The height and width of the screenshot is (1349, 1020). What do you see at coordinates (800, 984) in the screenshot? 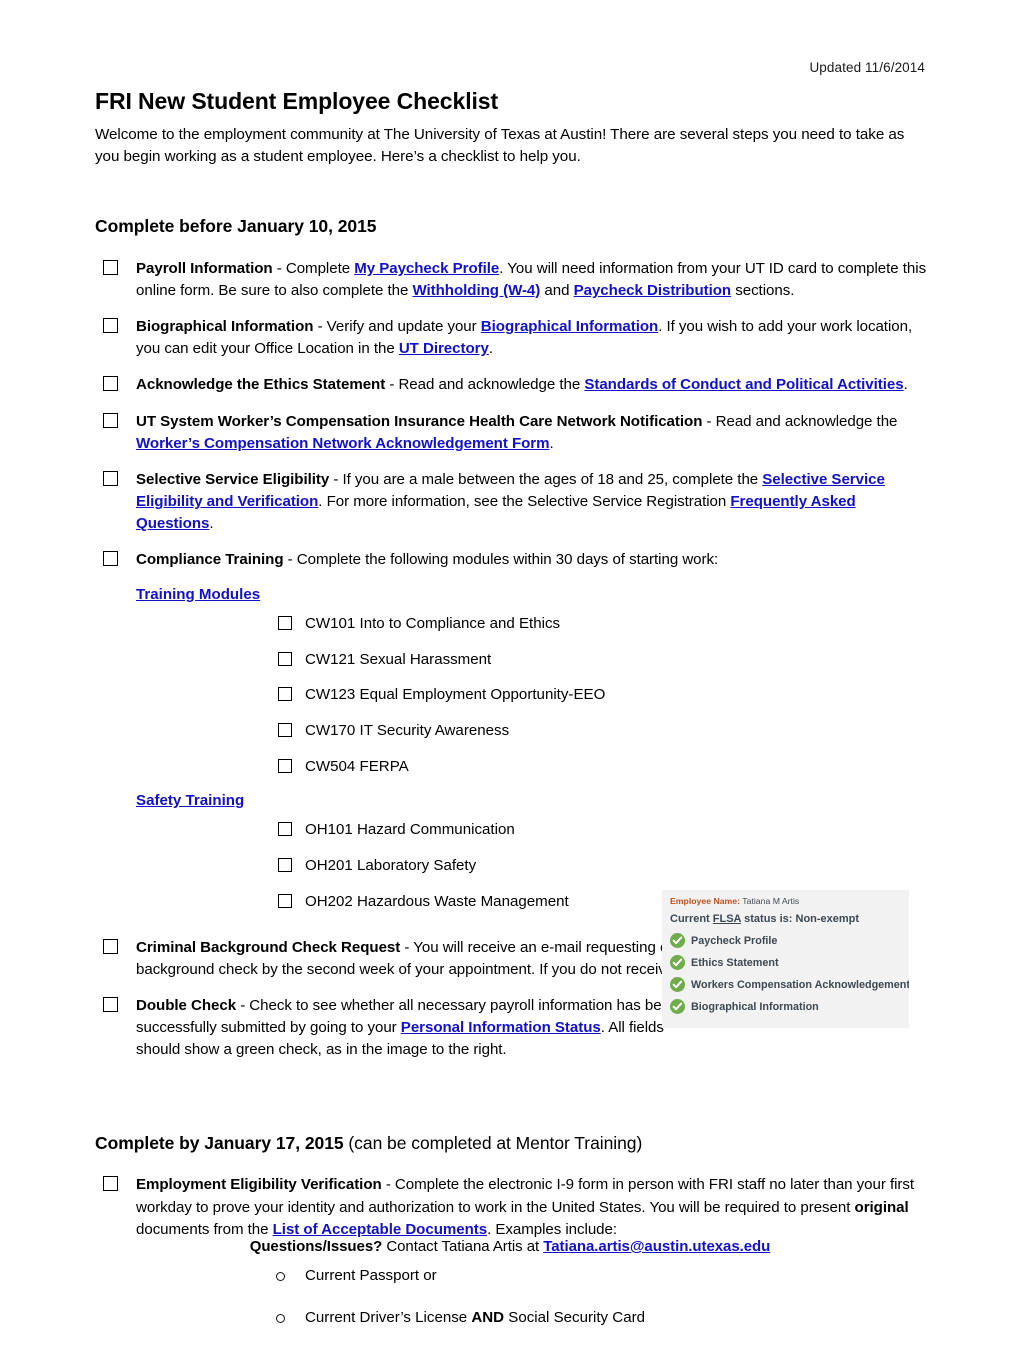
I see `status-row-label: Workers Compensation Acknowledgement` at bounding box center [800, 984].